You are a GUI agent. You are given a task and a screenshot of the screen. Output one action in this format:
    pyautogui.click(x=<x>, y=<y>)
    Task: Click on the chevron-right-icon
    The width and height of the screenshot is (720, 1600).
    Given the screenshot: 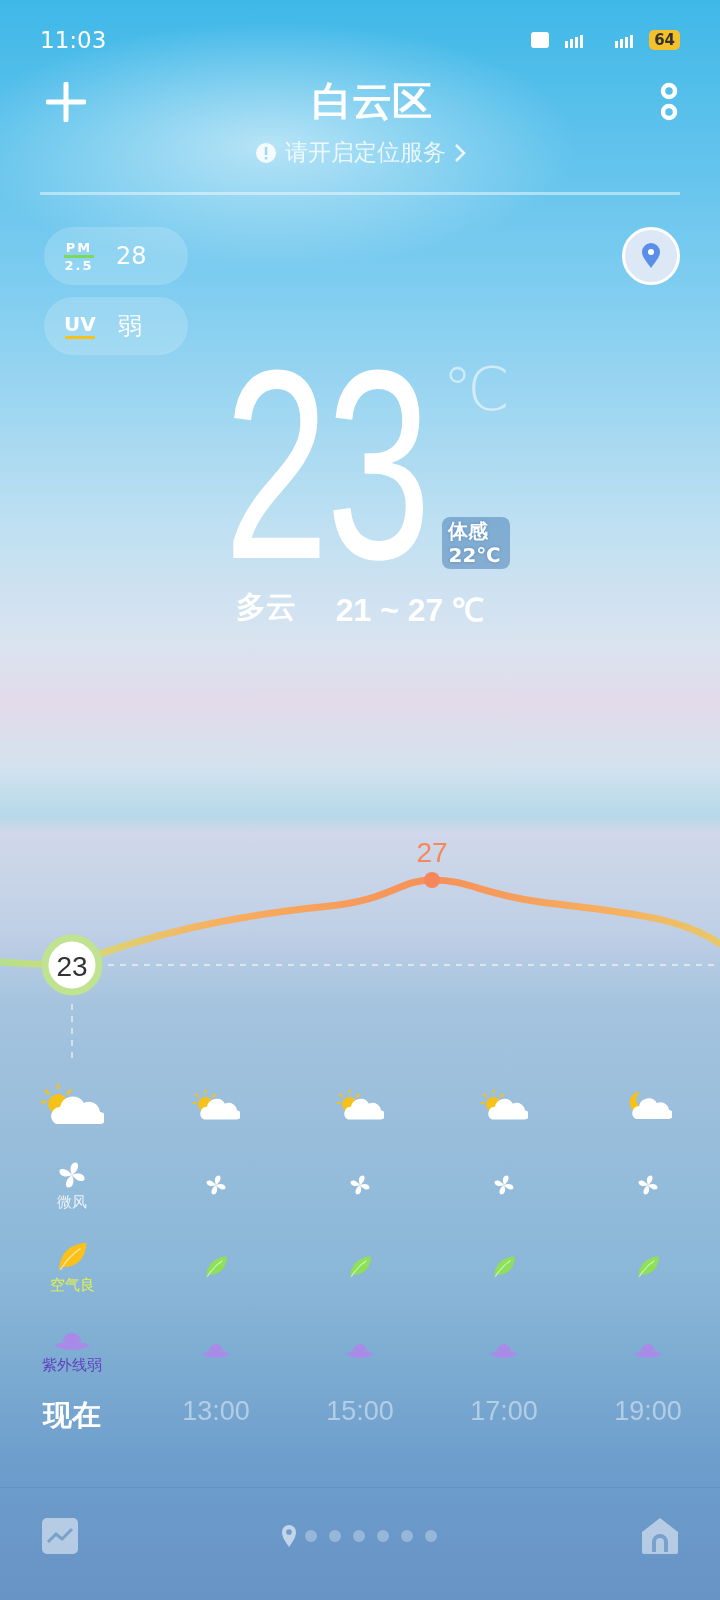 What is the action you would take?
    pyautogui.click(x=459, y=152)
    